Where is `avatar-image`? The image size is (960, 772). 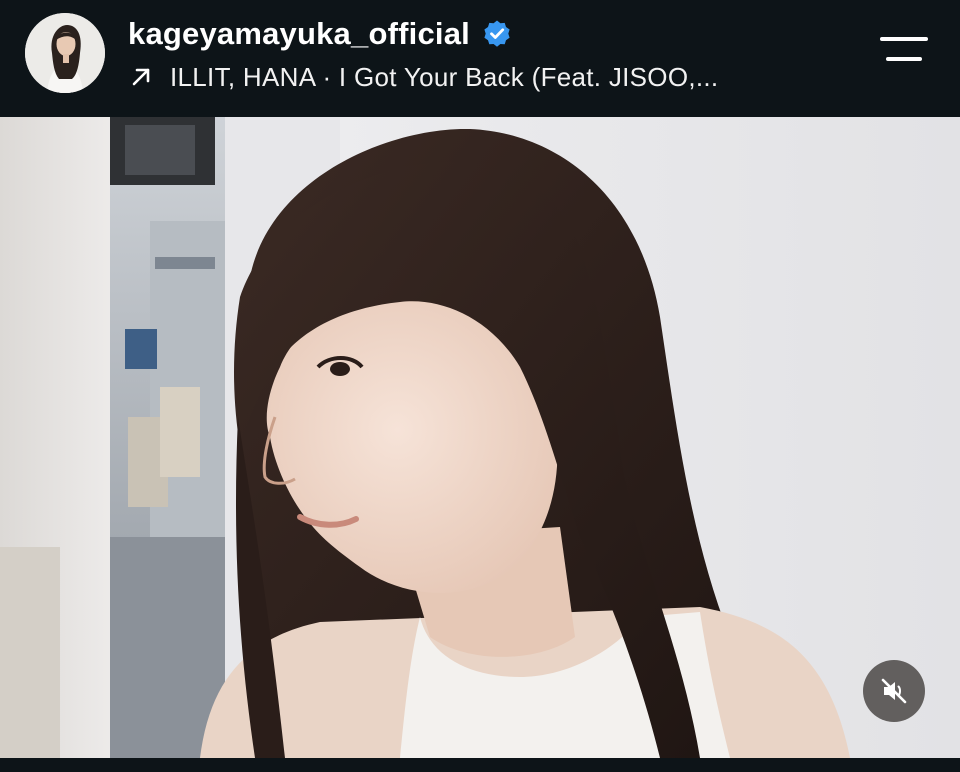 avatar-image is located at coordinates (65, 53).